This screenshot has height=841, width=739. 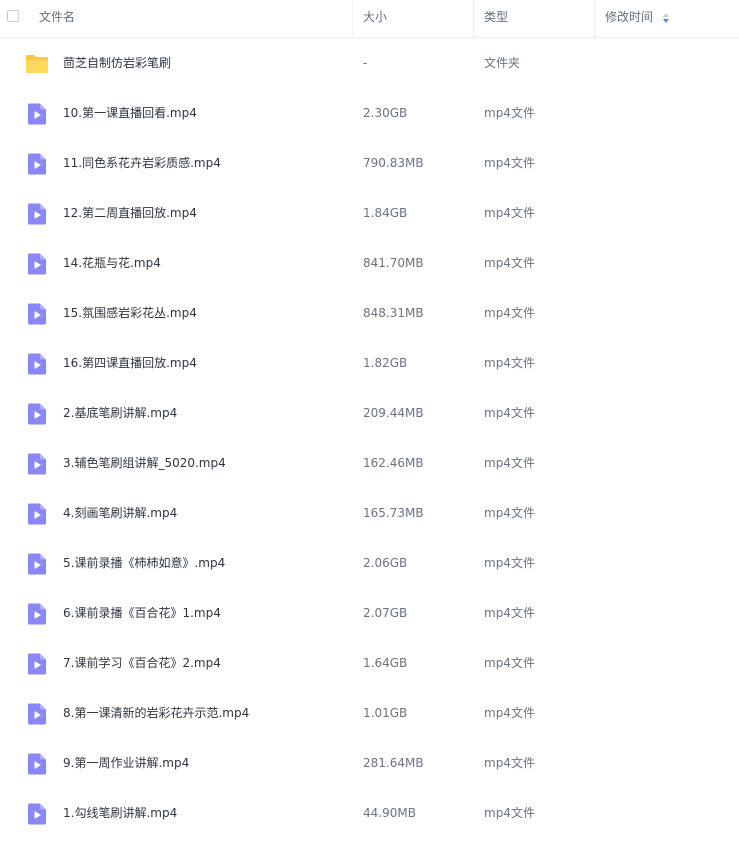 I want to click on file-row: 14.花瓶与花.mp4 841.70MB mp4文件, so click(x=369, y=263).